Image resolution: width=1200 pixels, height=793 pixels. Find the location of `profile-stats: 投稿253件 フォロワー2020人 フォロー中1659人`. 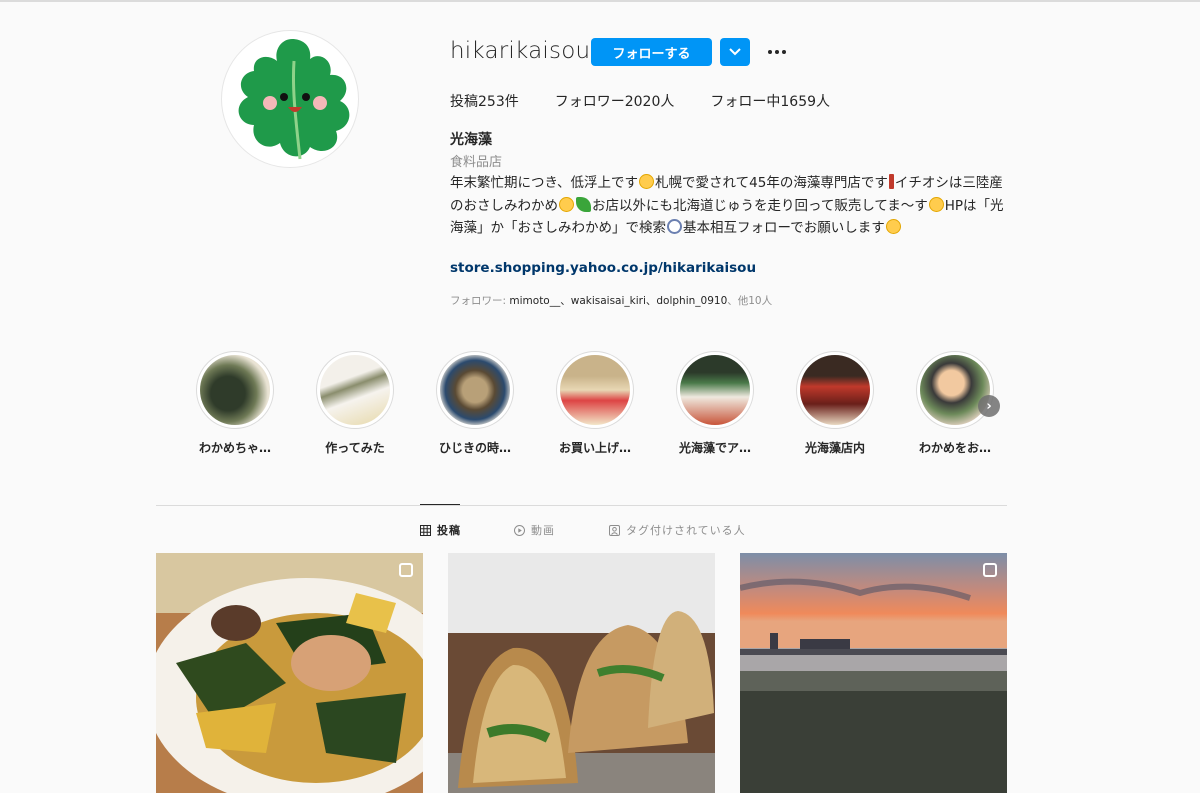

profile-stats: 投稿253件 フォロワー2020人 フォロー中1659人 is located at coordinates (658, 101).